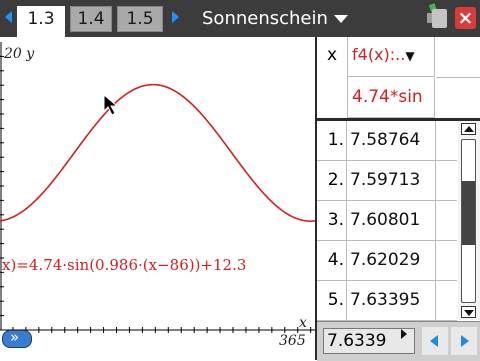 The image size is (480, 361). Describe the element at coordinates (357, 341) in the screenshot. I see `cell-entry-value: 7.6339` at that location.